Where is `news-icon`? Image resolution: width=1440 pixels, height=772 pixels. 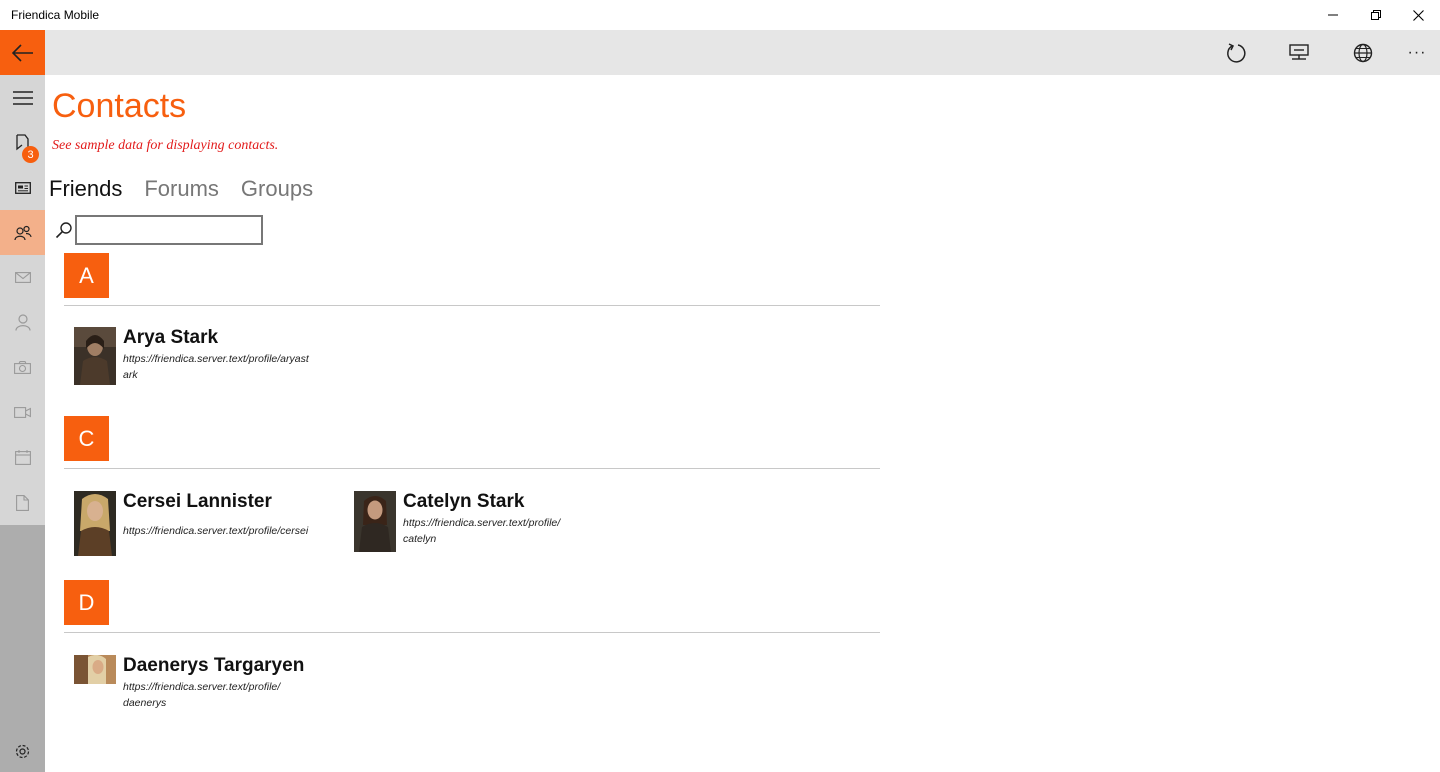
news-icon is located at coordinates (22, 187).